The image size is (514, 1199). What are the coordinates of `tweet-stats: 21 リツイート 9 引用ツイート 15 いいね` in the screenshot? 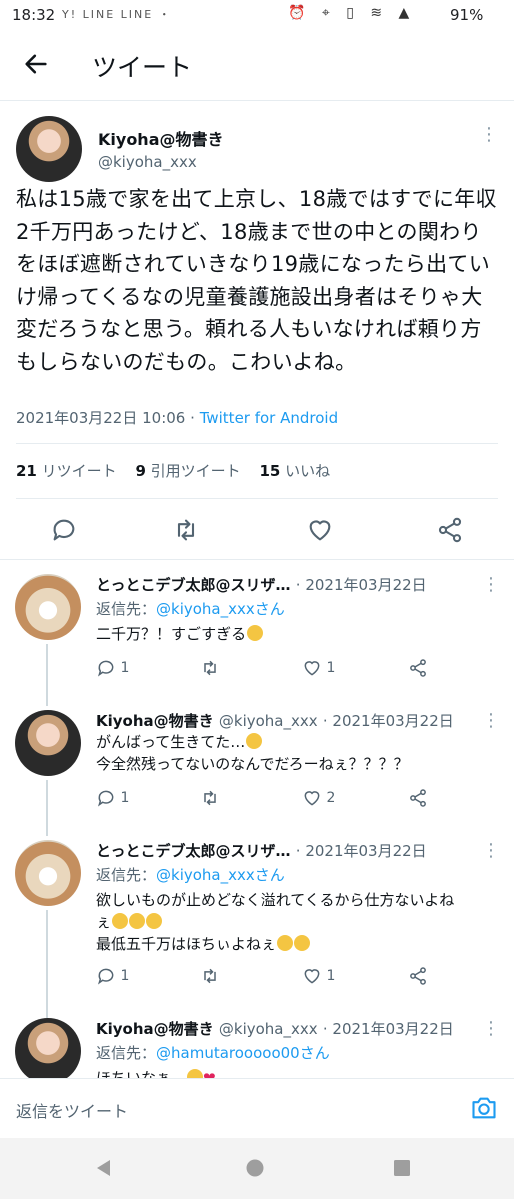 It's located at (173, 470).